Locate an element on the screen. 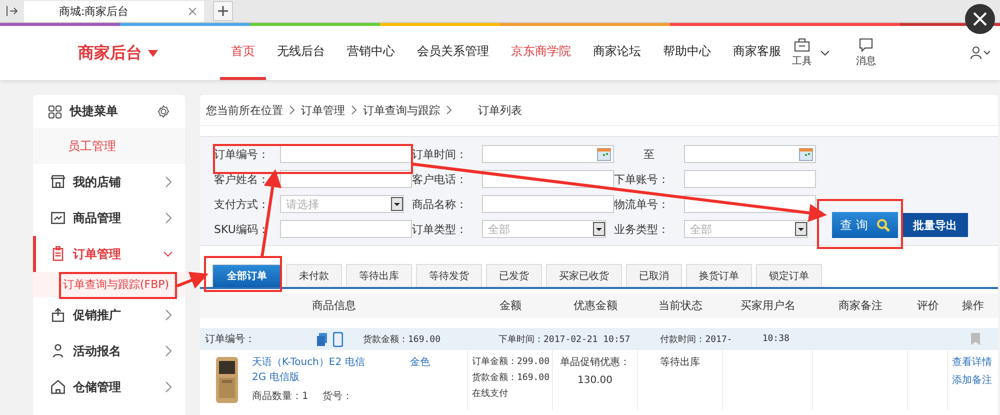 This screenshot has height=415, width=1000. logo: 商家后台 is located at coordinates (128, 53).